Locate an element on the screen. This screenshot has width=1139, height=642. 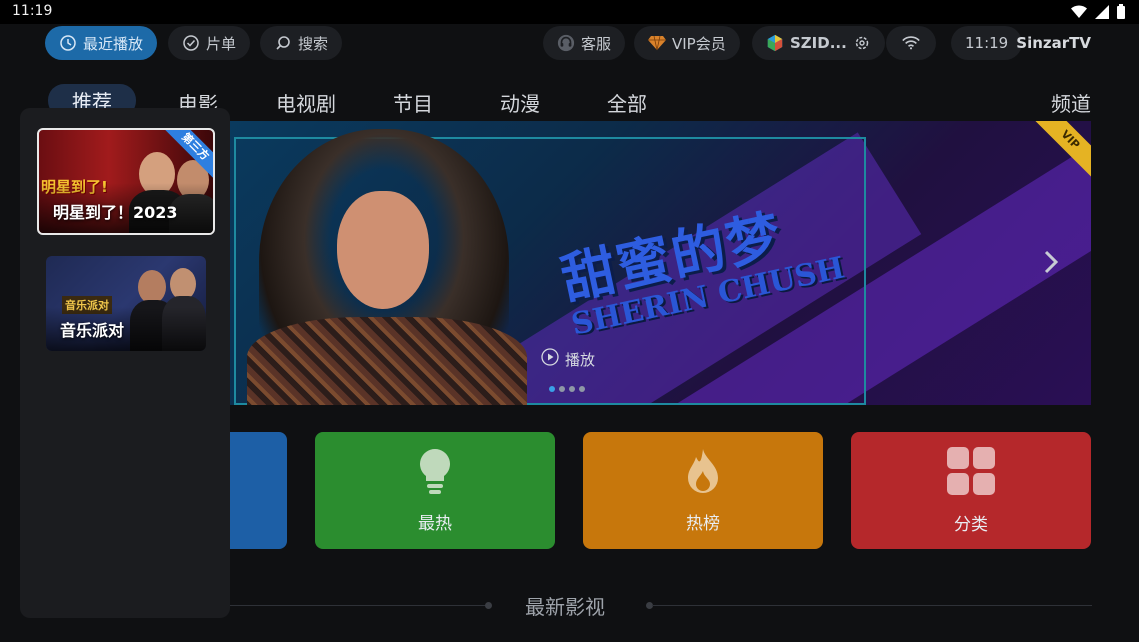
tab-anime: 动漫 is located at coordinates (520, 102).